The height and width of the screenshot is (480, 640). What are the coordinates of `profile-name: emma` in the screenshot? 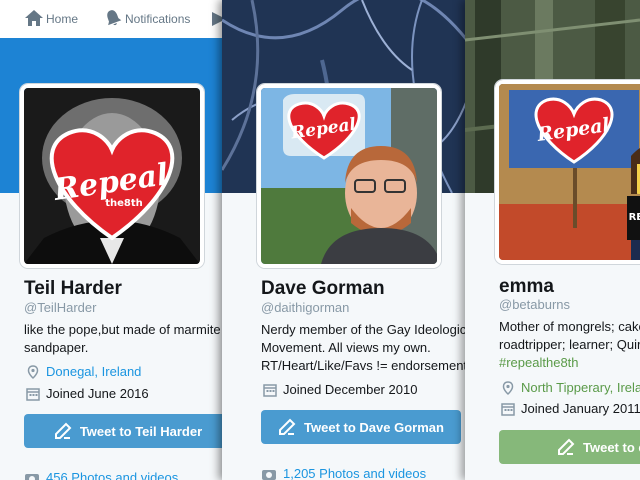 It's located at (526, 287).